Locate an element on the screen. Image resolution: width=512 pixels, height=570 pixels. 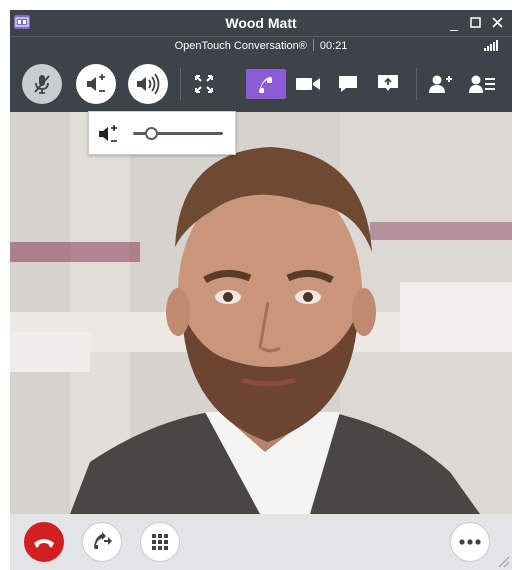
app-name: OpenTouch Conversation® is located at coordinates (240, 46).